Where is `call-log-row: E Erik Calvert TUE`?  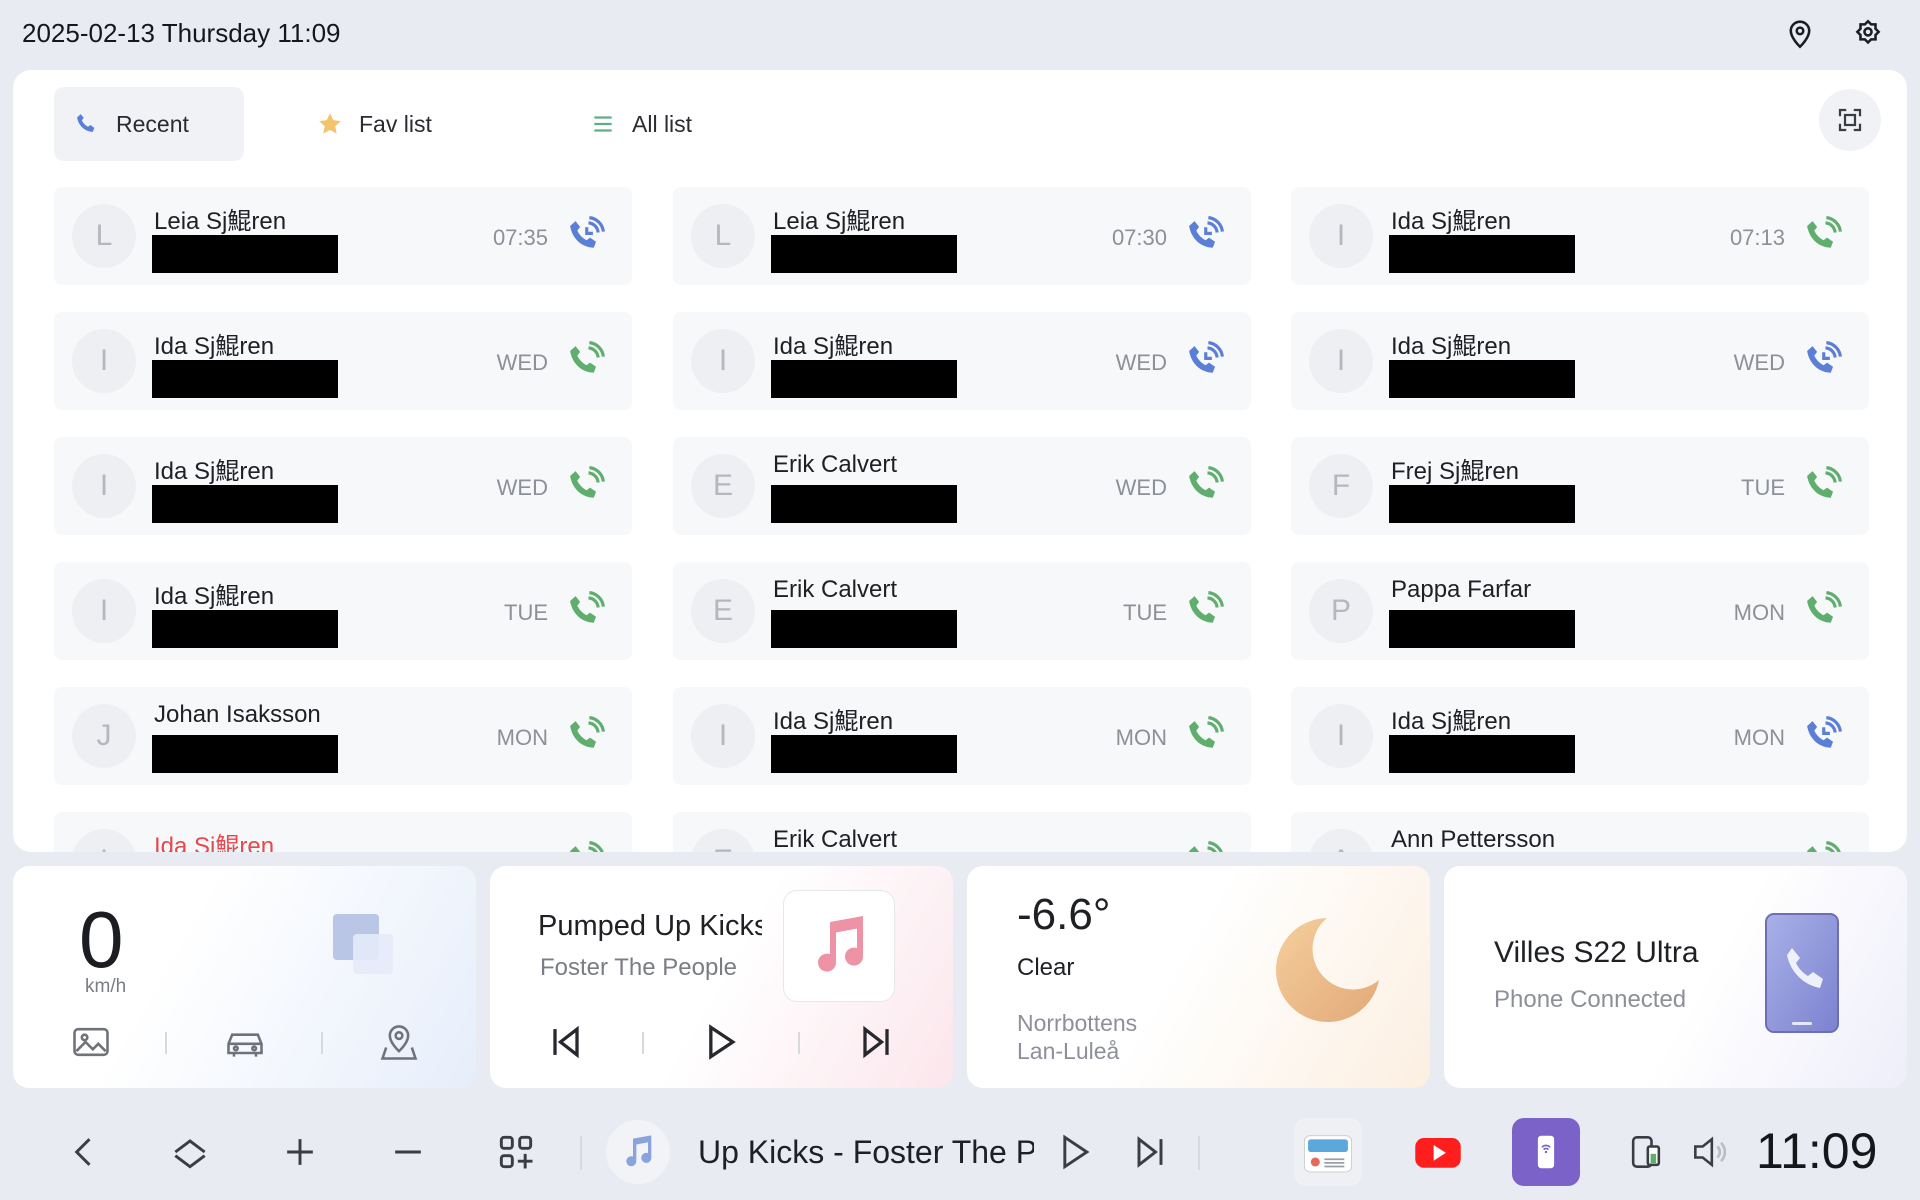
call-log-row: E Erik Calvert TUE is located at coordinates (962, 611).